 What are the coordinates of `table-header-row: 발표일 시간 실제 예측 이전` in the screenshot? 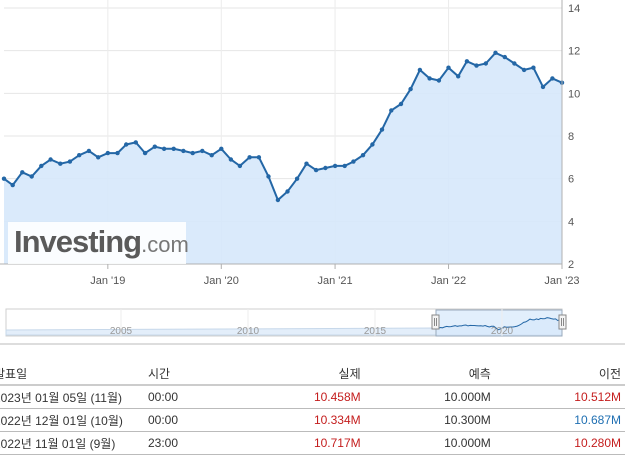 It's located at (312, 374).